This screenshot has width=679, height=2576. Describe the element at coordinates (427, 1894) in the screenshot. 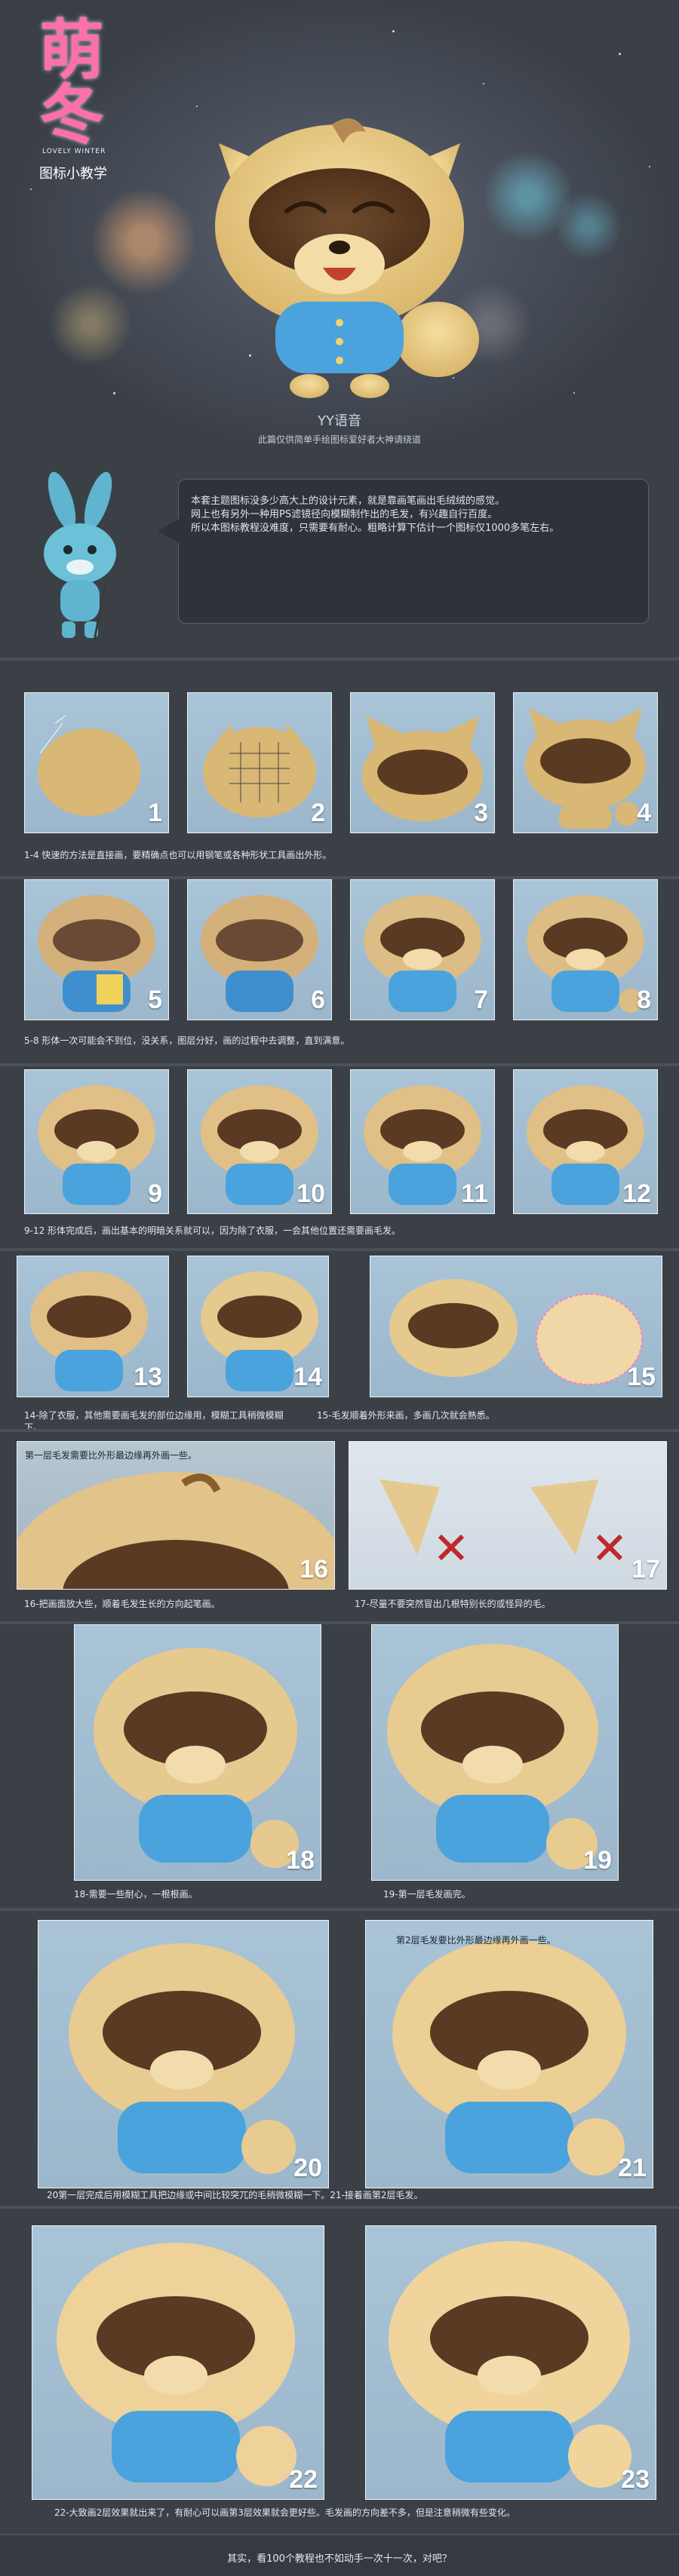

I see `step-caption: 19-第一层毛发画完。` at that location.